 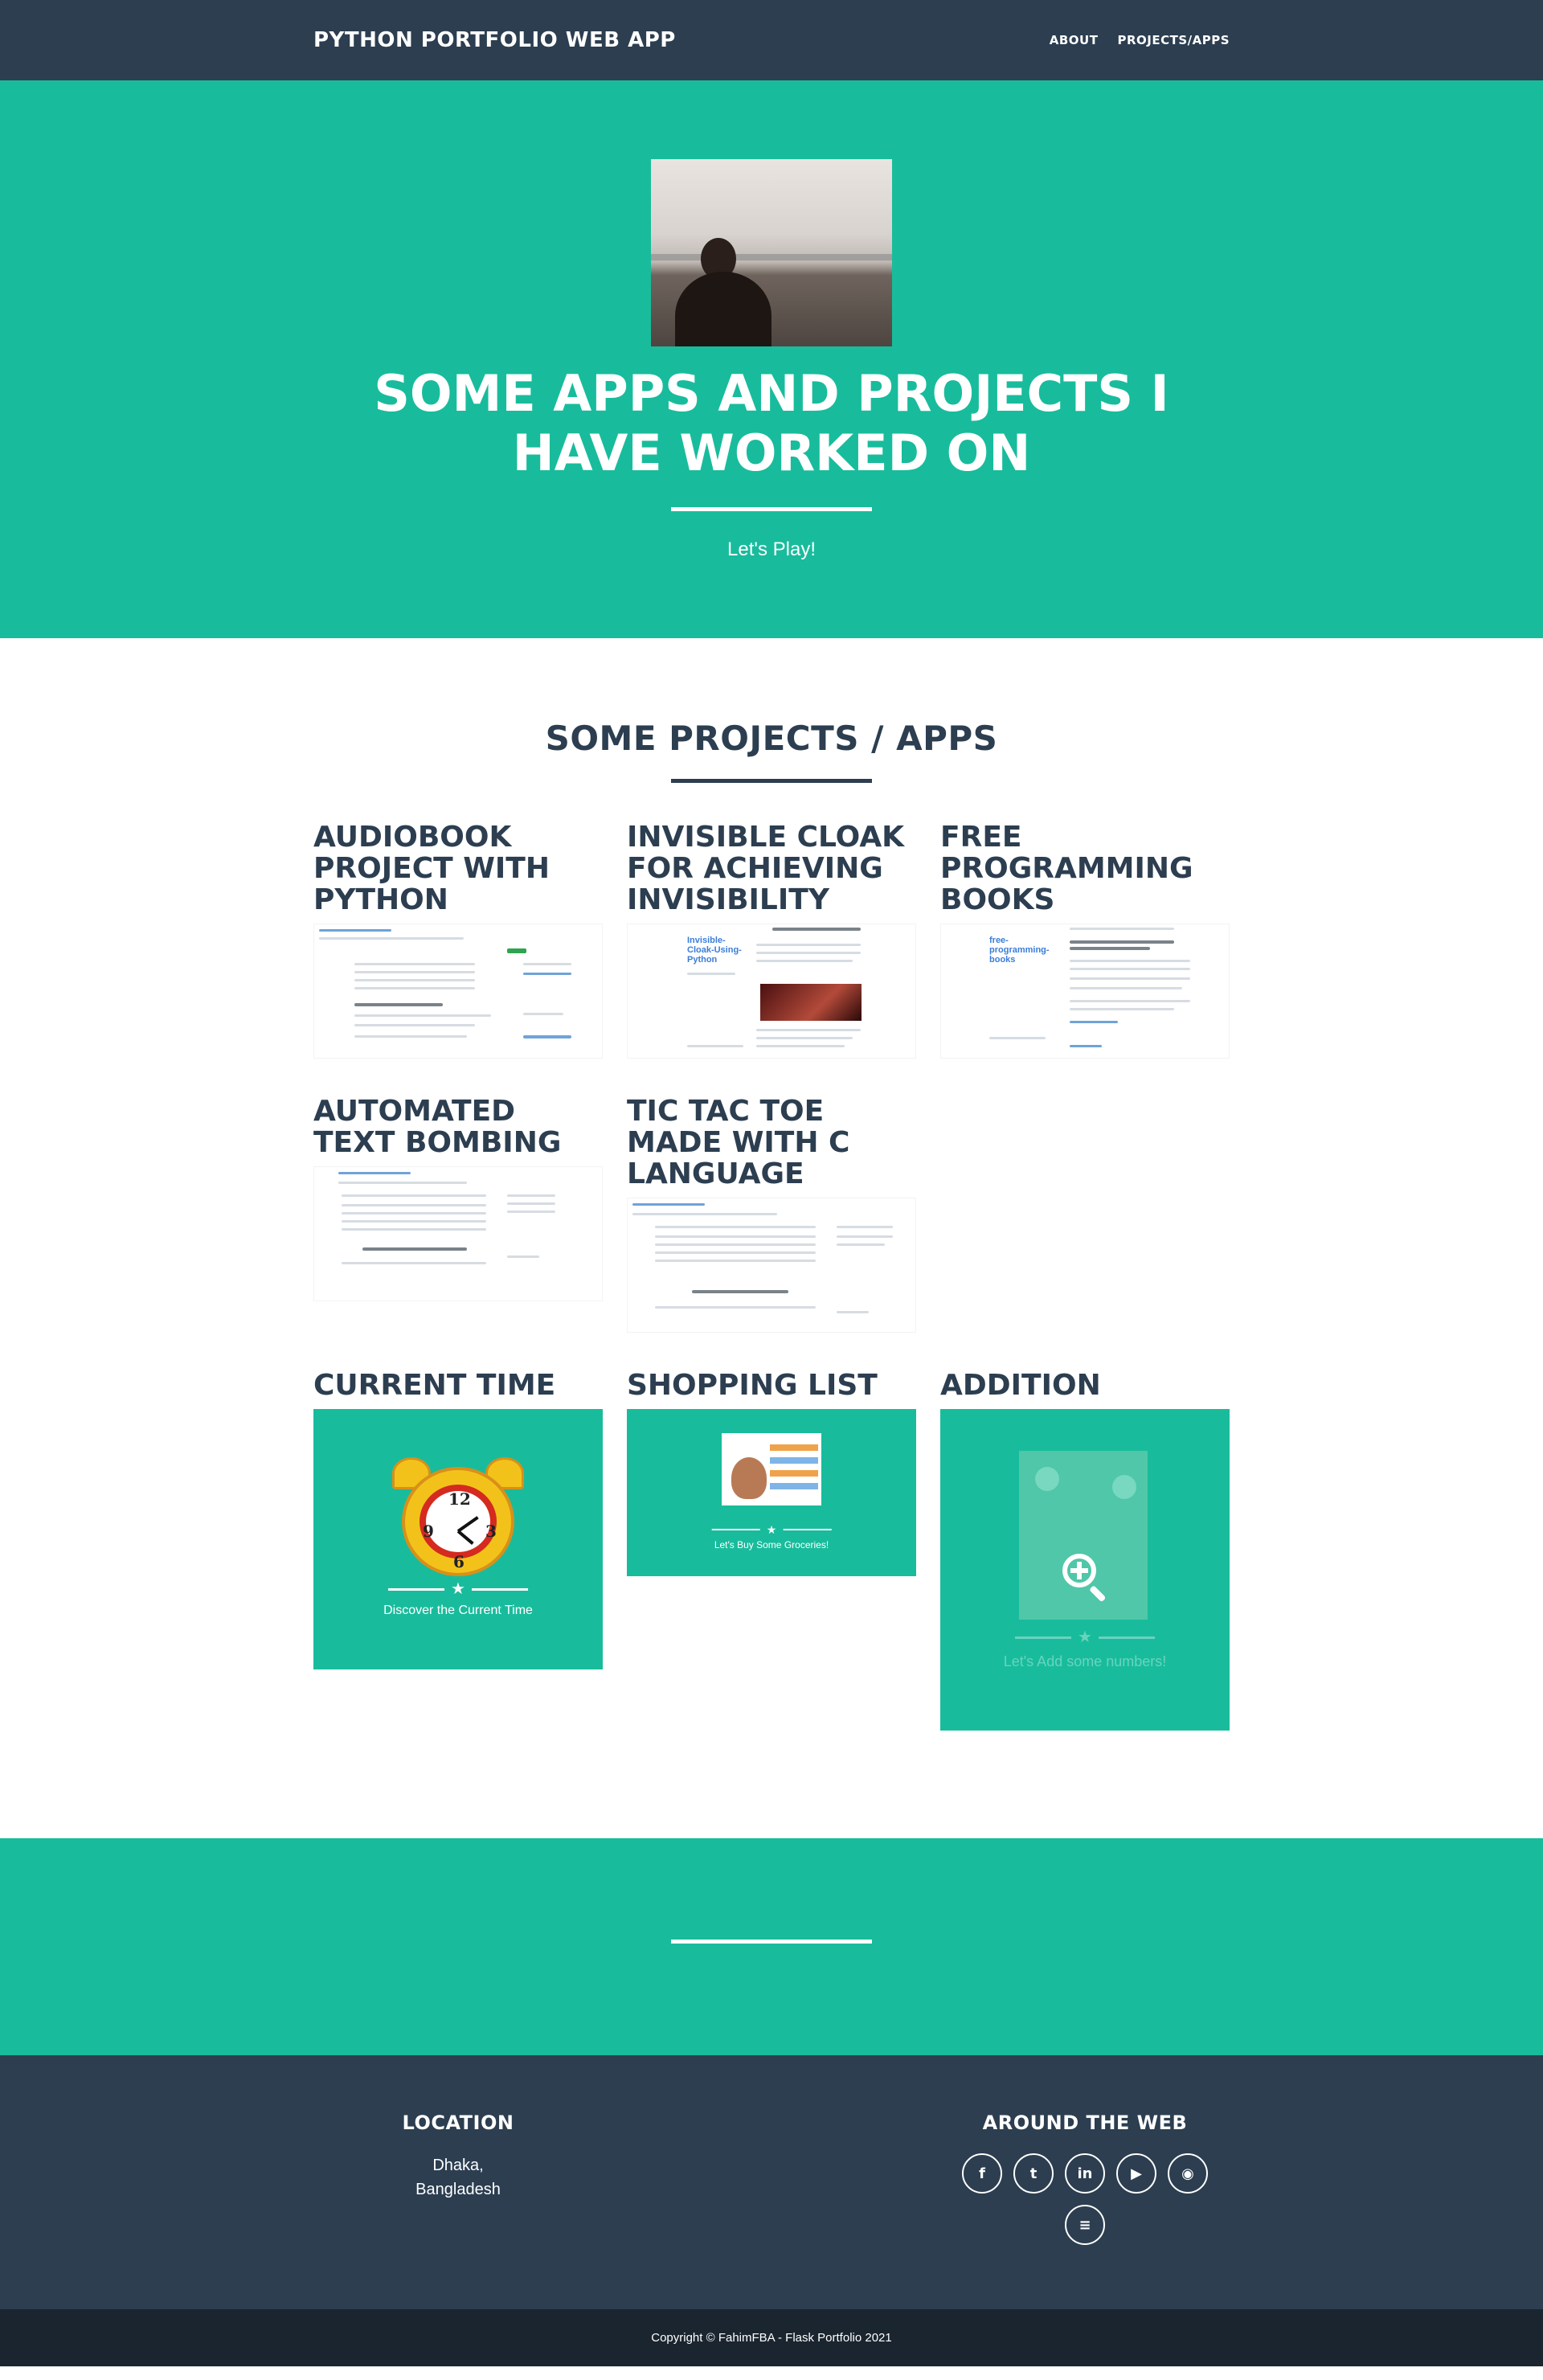 What do you see at coordinates (752, 1386) in the screenshot?
I see `project-title: SHOPPING LIST` at bounding box center [752, 1386].